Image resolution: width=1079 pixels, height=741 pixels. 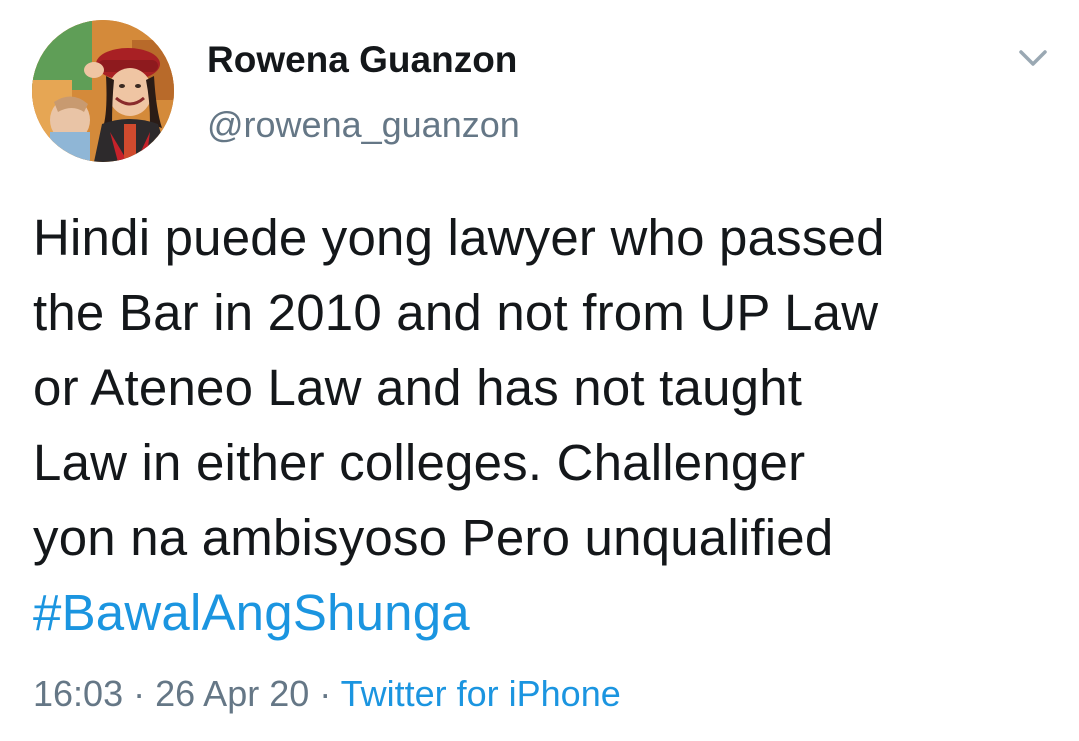 What do you see at coordinates (419, 462) in the screenshot?
I see `tweet-text-line: Law in either colleges. Challenger` at bounding box center [419, 462].